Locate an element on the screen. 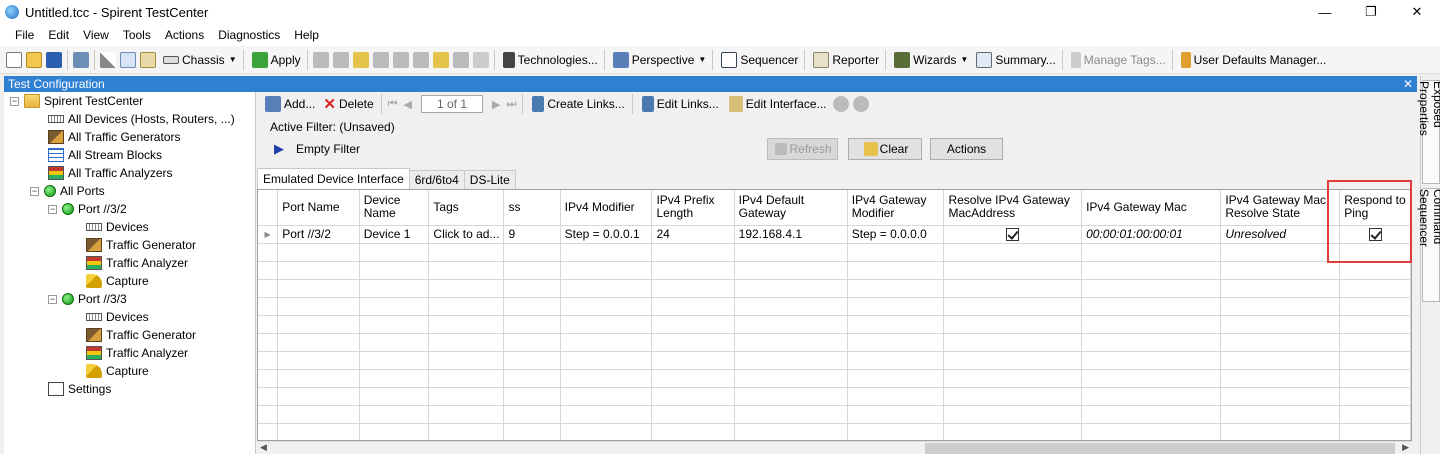 This screenshot has height=454, width=1440. delete-button: ✕ Delete is located at coordinates (348, 104).